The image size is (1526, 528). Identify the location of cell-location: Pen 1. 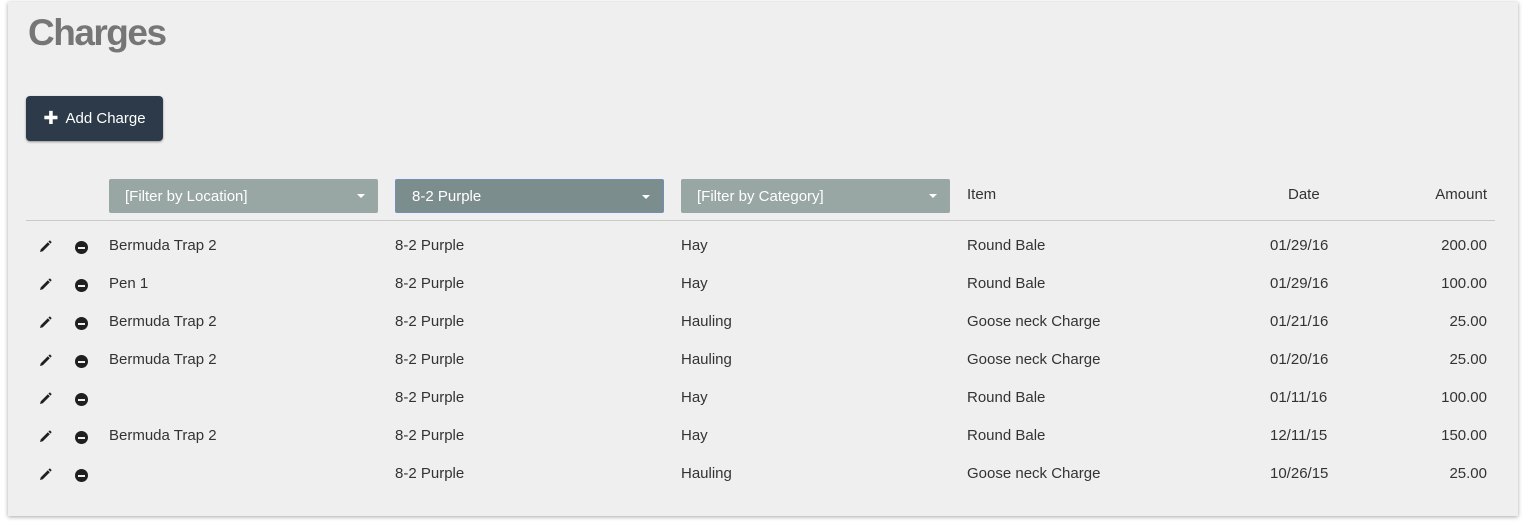
(129, 283).